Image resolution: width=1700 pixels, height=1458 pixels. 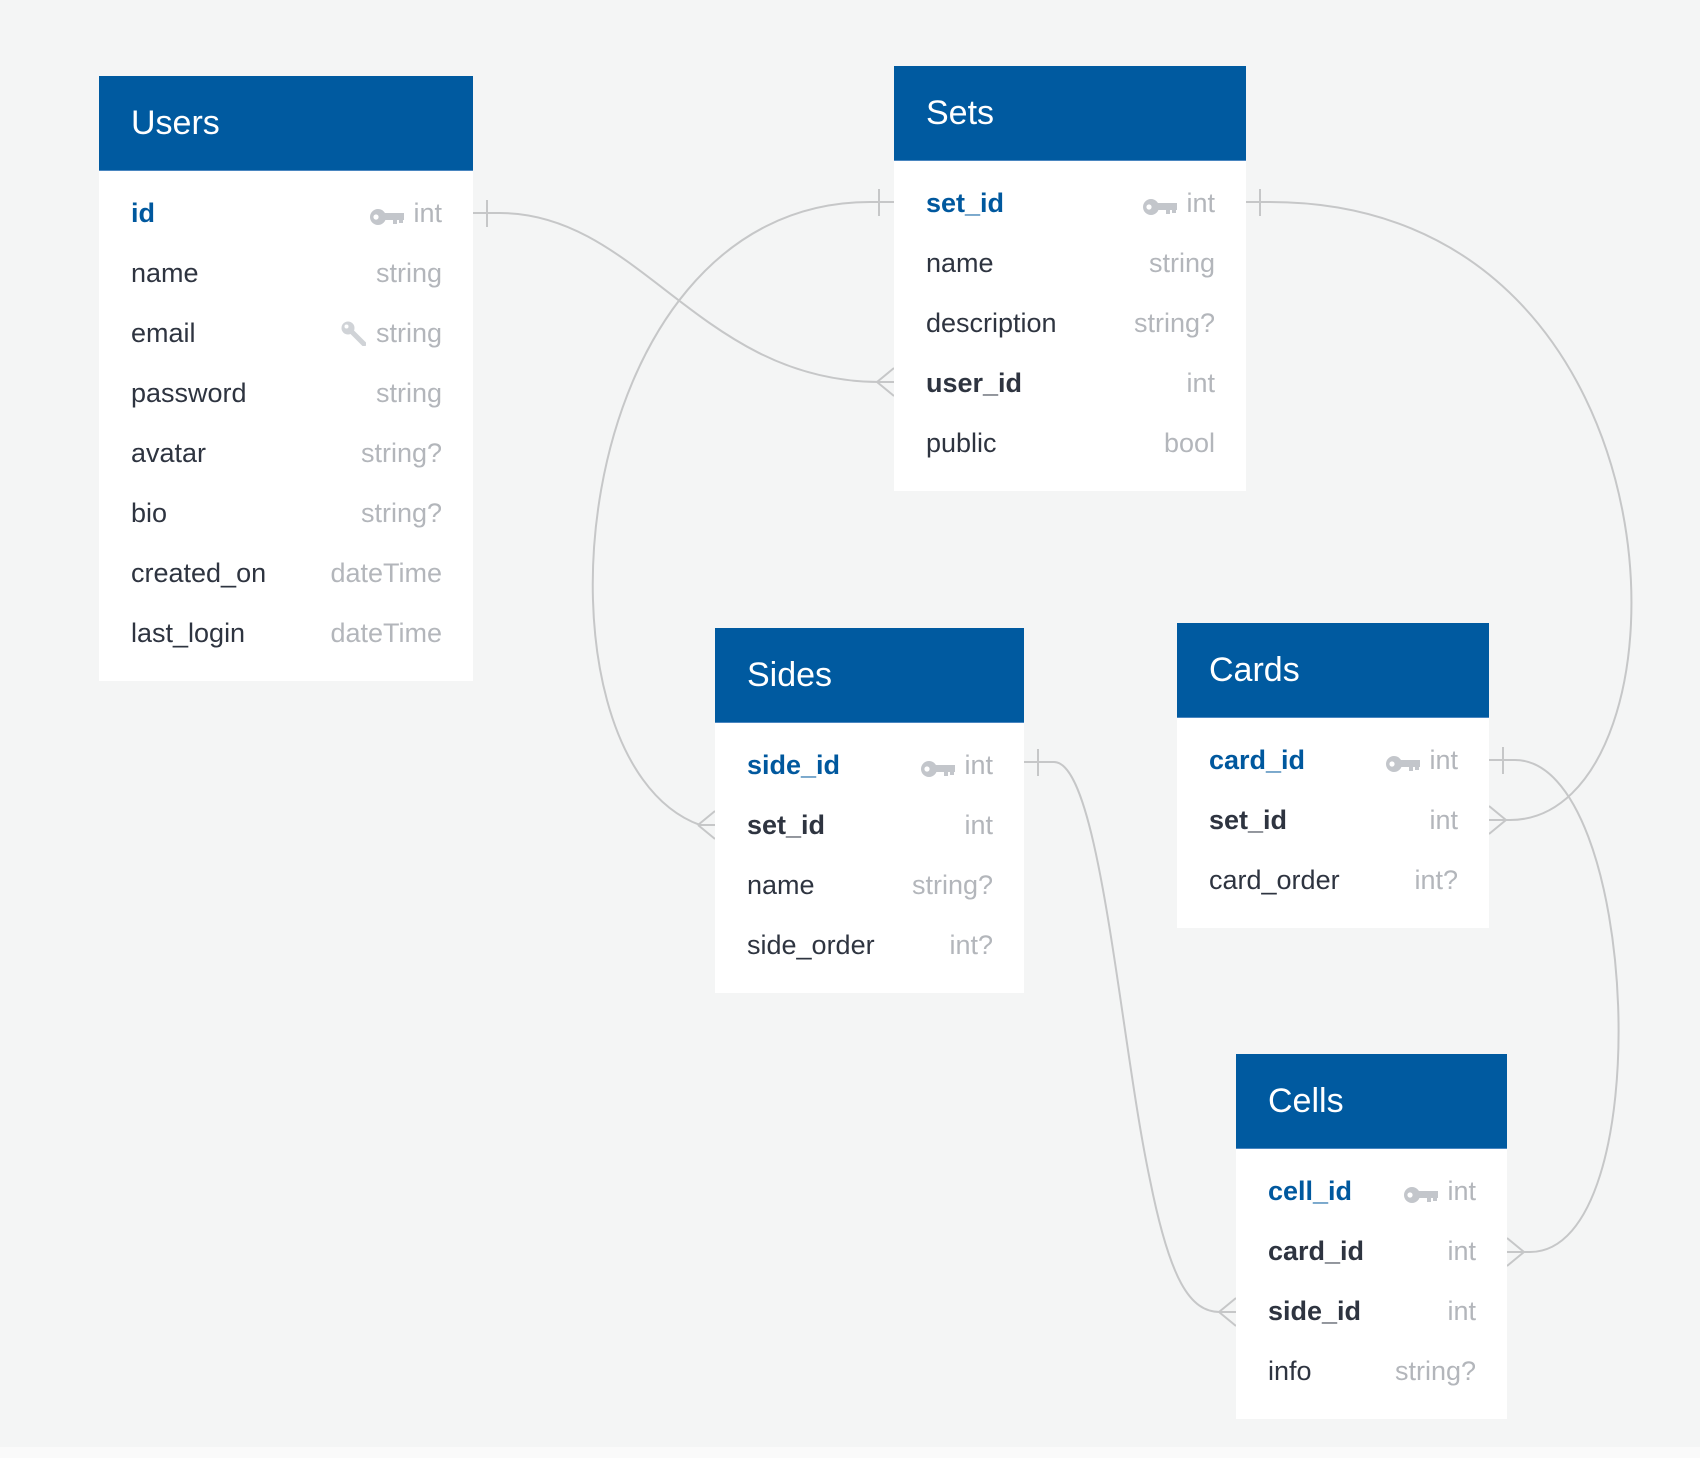 I want to click on field-name: card_id, so click(x=1316, y=1250).